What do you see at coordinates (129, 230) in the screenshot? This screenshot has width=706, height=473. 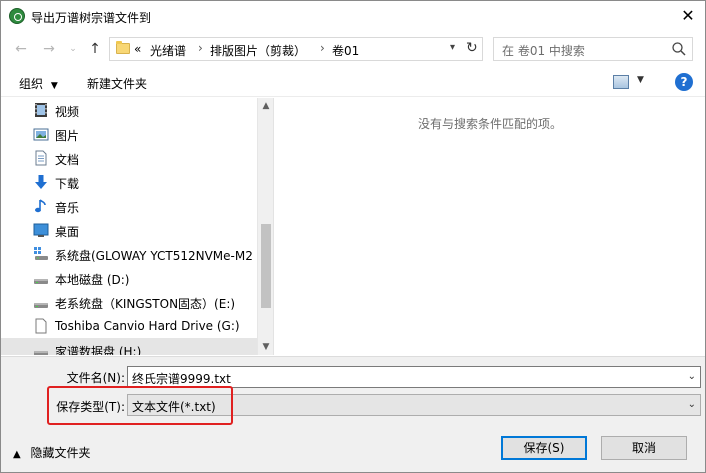 I see `nav-item-desktop: 桌面` at bounding box center [129, 230].